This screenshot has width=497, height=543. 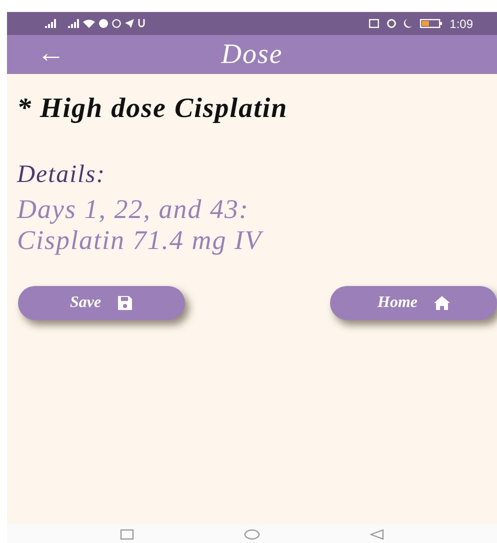 I want to click on home-button: Home, so click(x=413, y=303).